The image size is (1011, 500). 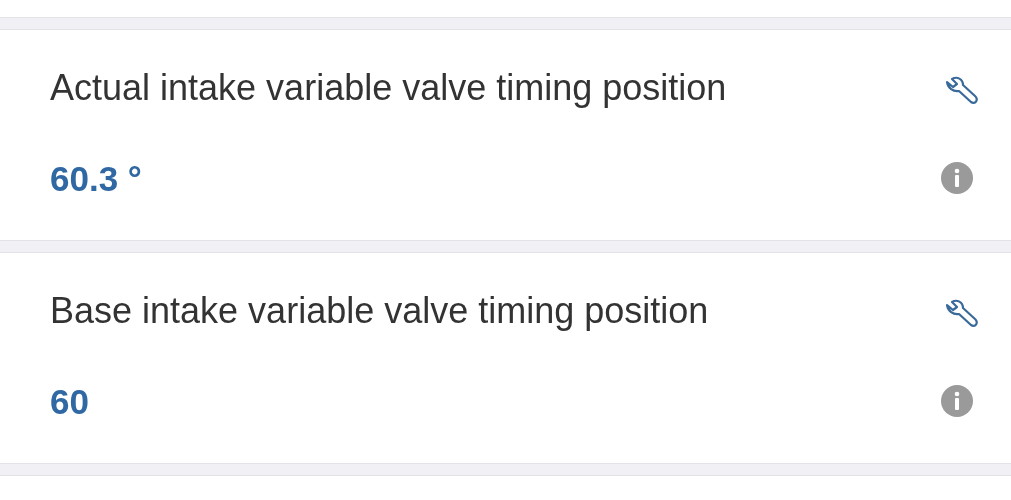 I want to click on parameter-name: Base intake variable valve timing position, so click(x=379, y=311).